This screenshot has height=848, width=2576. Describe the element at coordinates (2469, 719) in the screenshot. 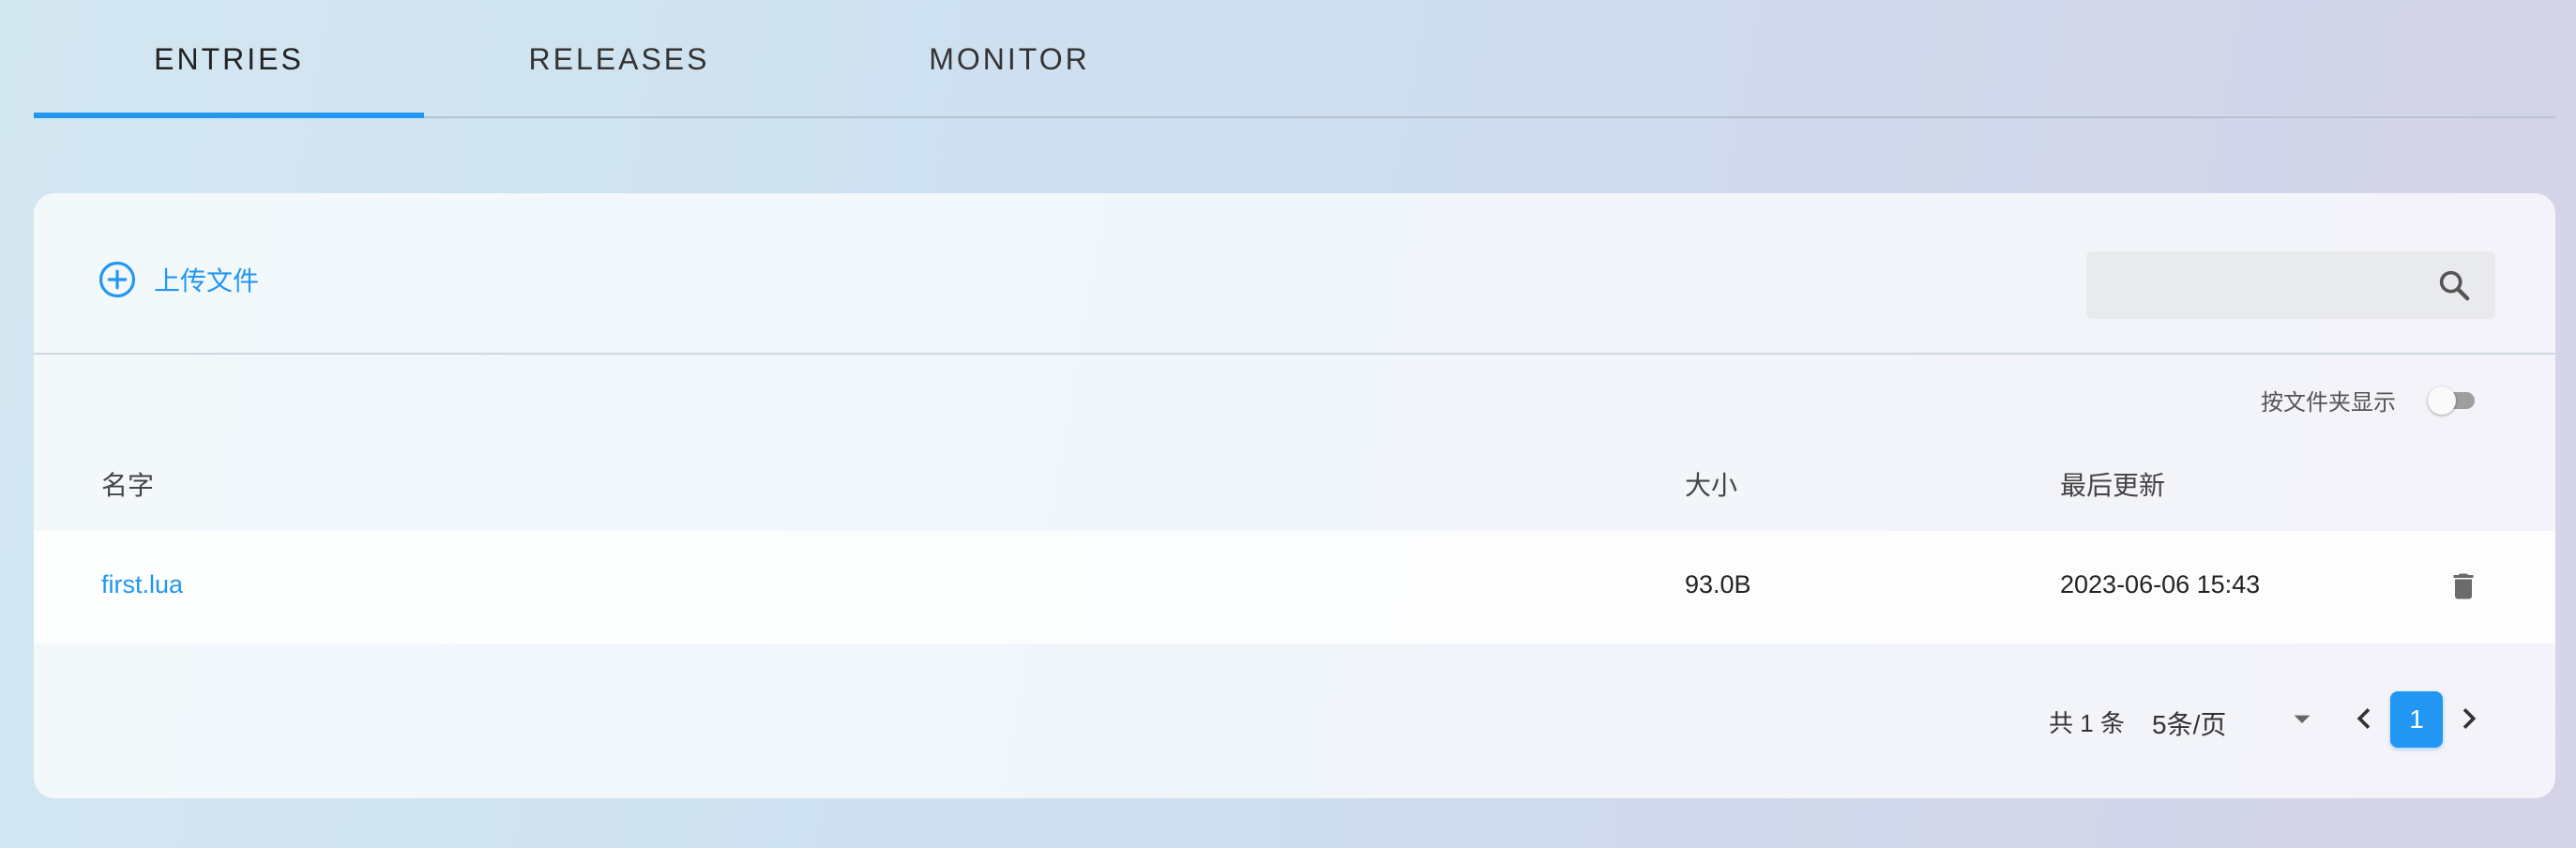

I see `chevron-right-icon` at that location.